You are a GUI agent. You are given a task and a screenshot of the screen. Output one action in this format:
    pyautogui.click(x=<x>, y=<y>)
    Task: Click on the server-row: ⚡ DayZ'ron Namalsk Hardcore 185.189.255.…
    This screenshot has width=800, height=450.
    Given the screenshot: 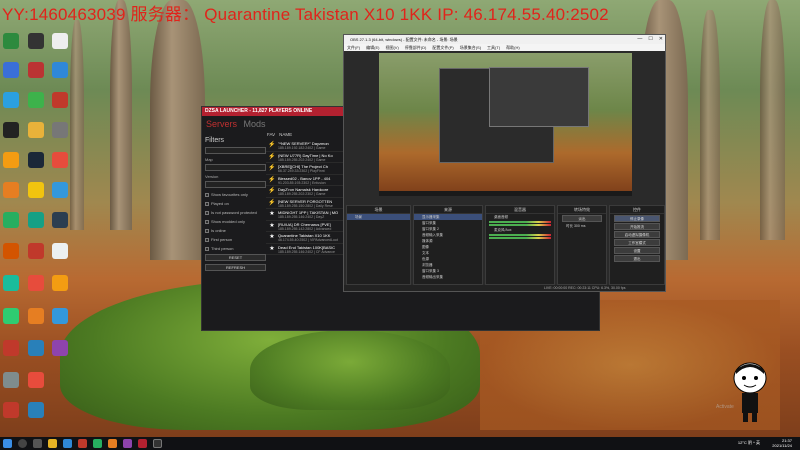 What is the action you would take?
    pyautogui.click(x=306, y=192)
    